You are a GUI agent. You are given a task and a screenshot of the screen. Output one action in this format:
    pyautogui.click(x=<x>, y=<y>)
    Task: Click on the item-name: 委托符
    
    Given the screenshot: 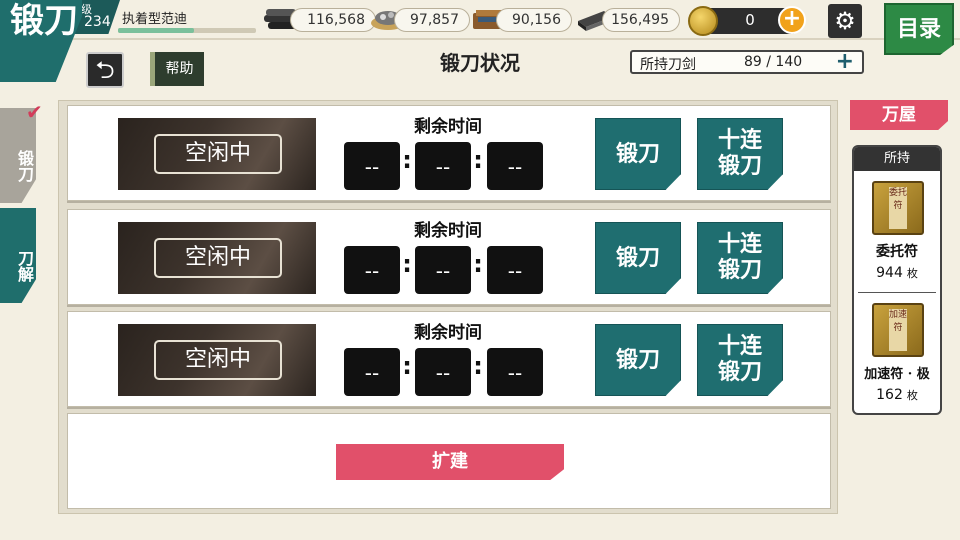 What is the action you would take?
    pyautogui.click(x=897, y=252)
    